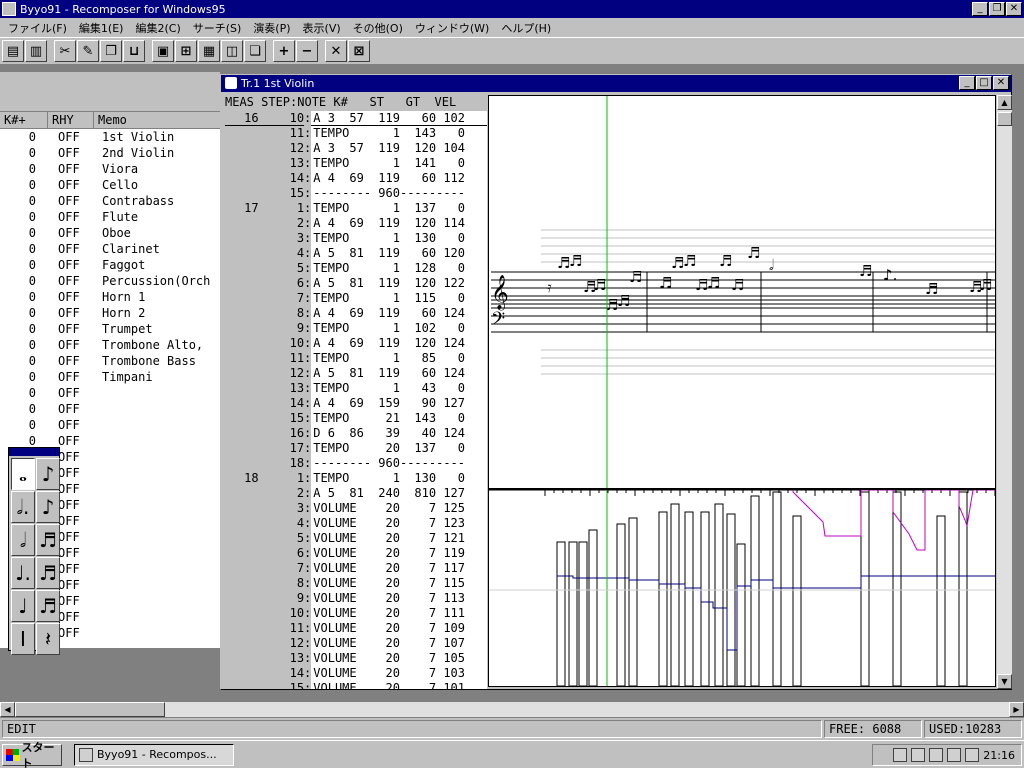  What do you see at coordinates (88, 51) in the screenshot?
I see `pencil-icon: ✎` at bounding box center [88, 51].